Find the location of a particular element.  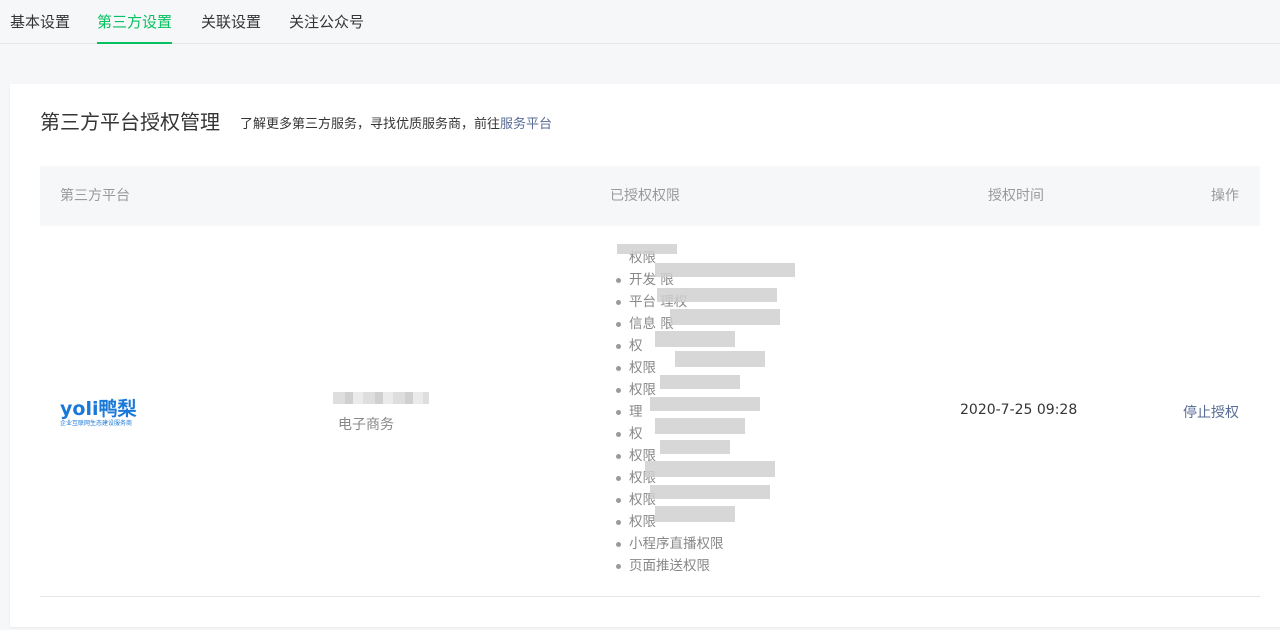

service-platform-link: 服务平台 is located at coordinates (526, 124).